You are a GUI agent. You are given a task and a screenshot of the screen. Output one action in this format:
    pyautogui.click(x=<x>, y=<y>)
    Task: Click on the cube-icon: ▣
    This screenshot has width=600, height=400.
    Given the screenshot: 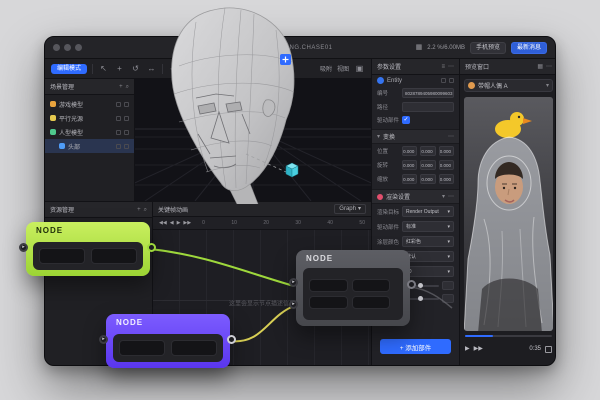 What is the action you would take?
    pyautogui.click(x=359, y=68)
    